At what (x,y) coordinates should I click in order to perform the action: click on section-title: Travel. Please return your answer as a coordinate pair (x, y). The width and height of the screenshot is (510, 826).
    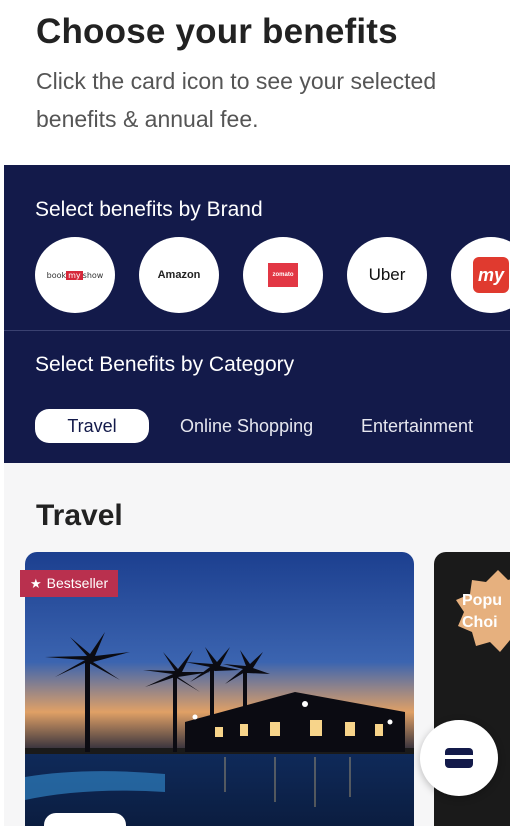
    Looking at the image, I should click on (79, 515).